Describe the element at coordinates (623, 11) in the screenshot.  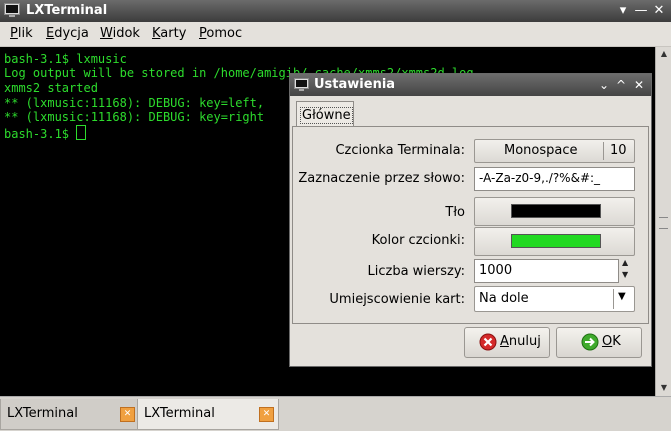
I see `shade-button: ▾` at that location.